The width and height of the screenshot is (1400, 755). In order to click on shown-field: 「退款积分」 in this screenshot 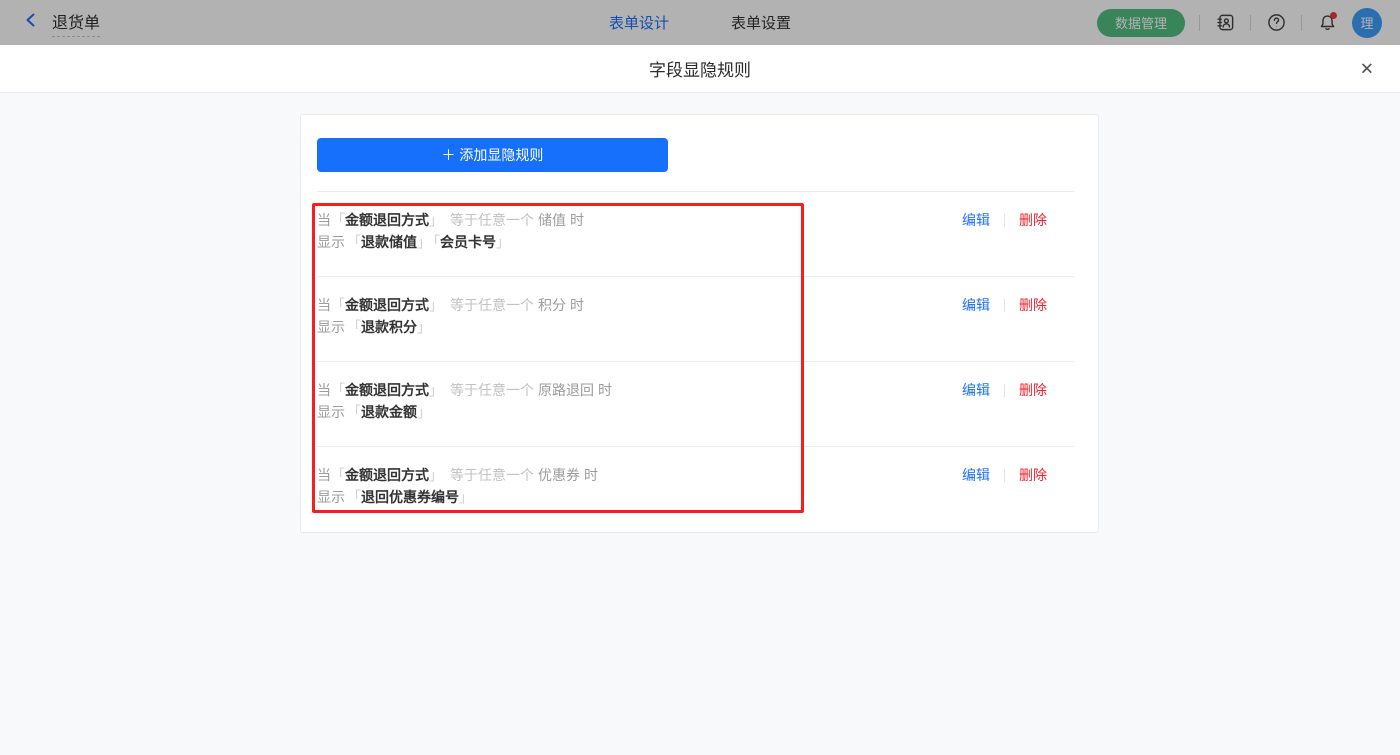, I will do `click(389, 327)`.